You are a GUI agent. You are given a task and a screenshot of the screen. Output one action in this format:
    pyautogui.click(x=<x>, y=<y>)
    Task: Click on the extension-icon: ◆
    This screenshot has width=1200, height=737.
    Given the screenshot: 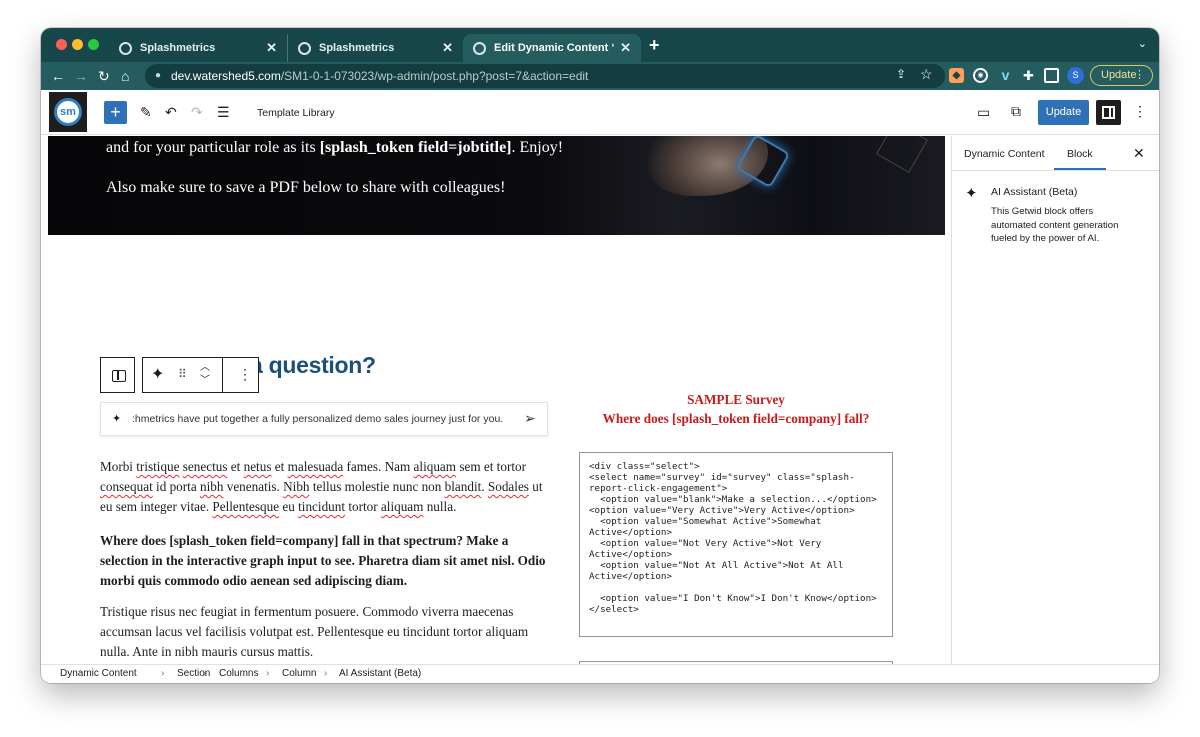 What is the action you would take?
    pyautogui.click(x=956, y=75)
    